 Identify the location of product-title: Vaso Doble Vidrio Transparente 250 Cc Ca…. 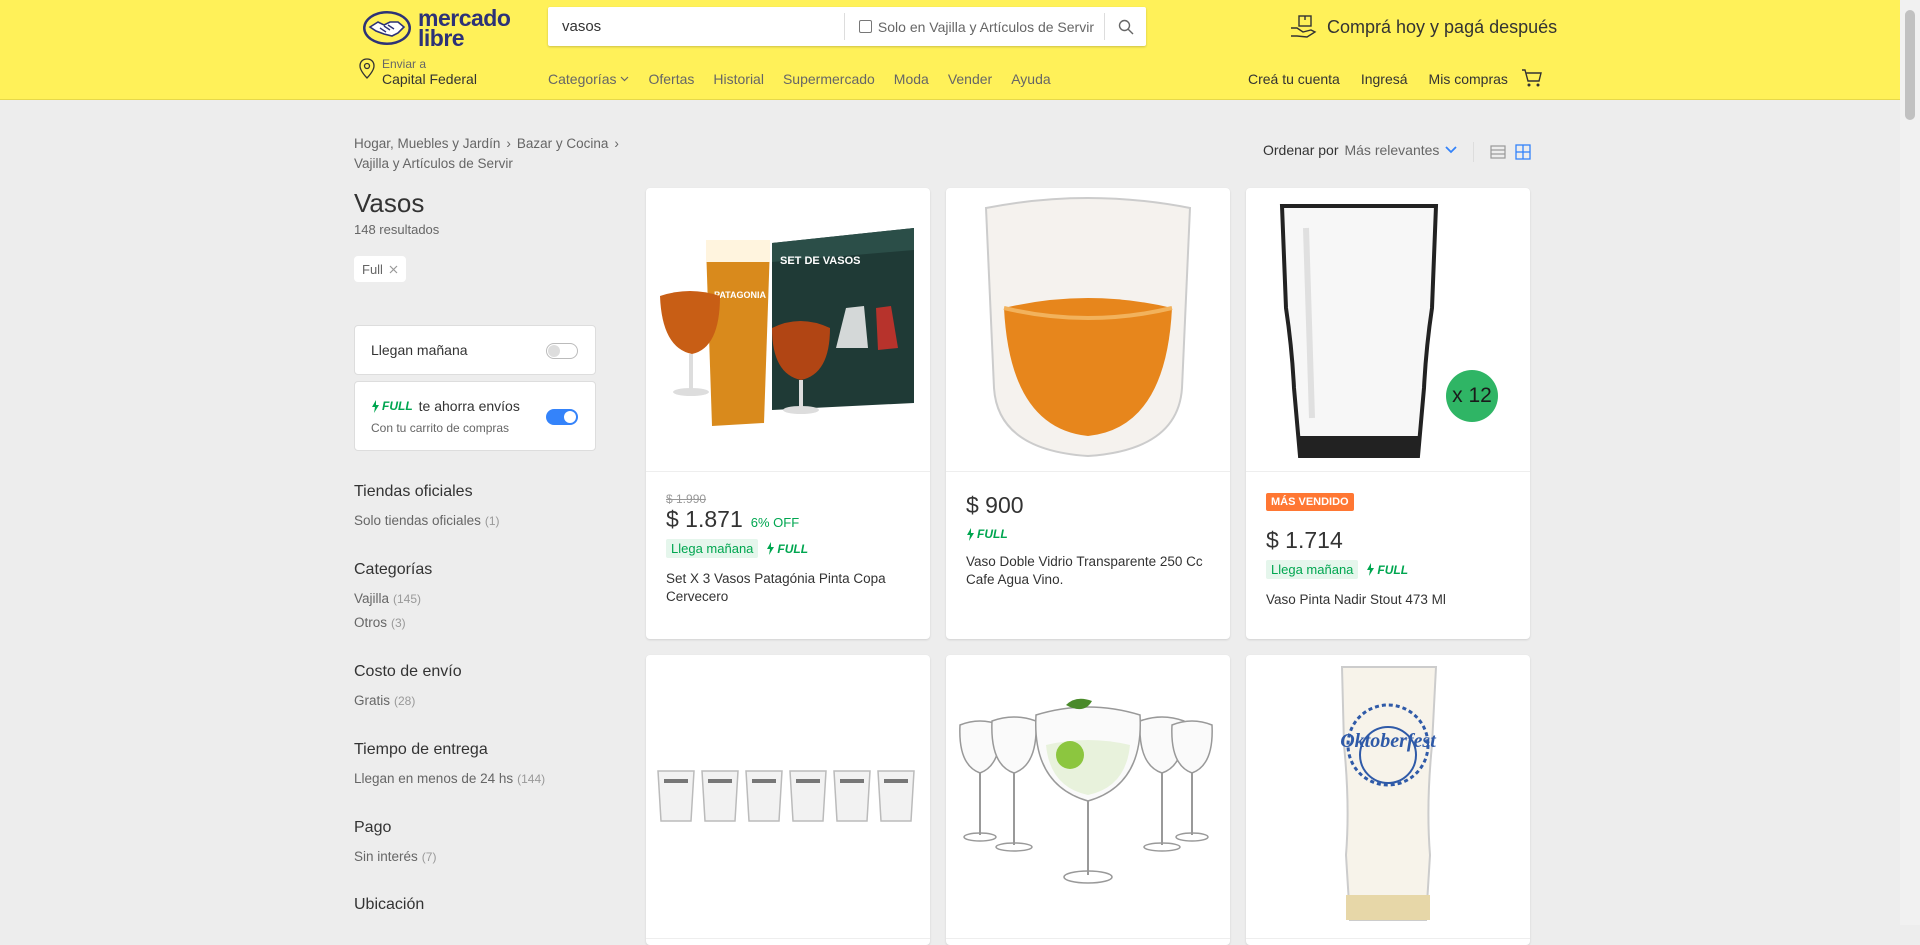
(1088, 571).